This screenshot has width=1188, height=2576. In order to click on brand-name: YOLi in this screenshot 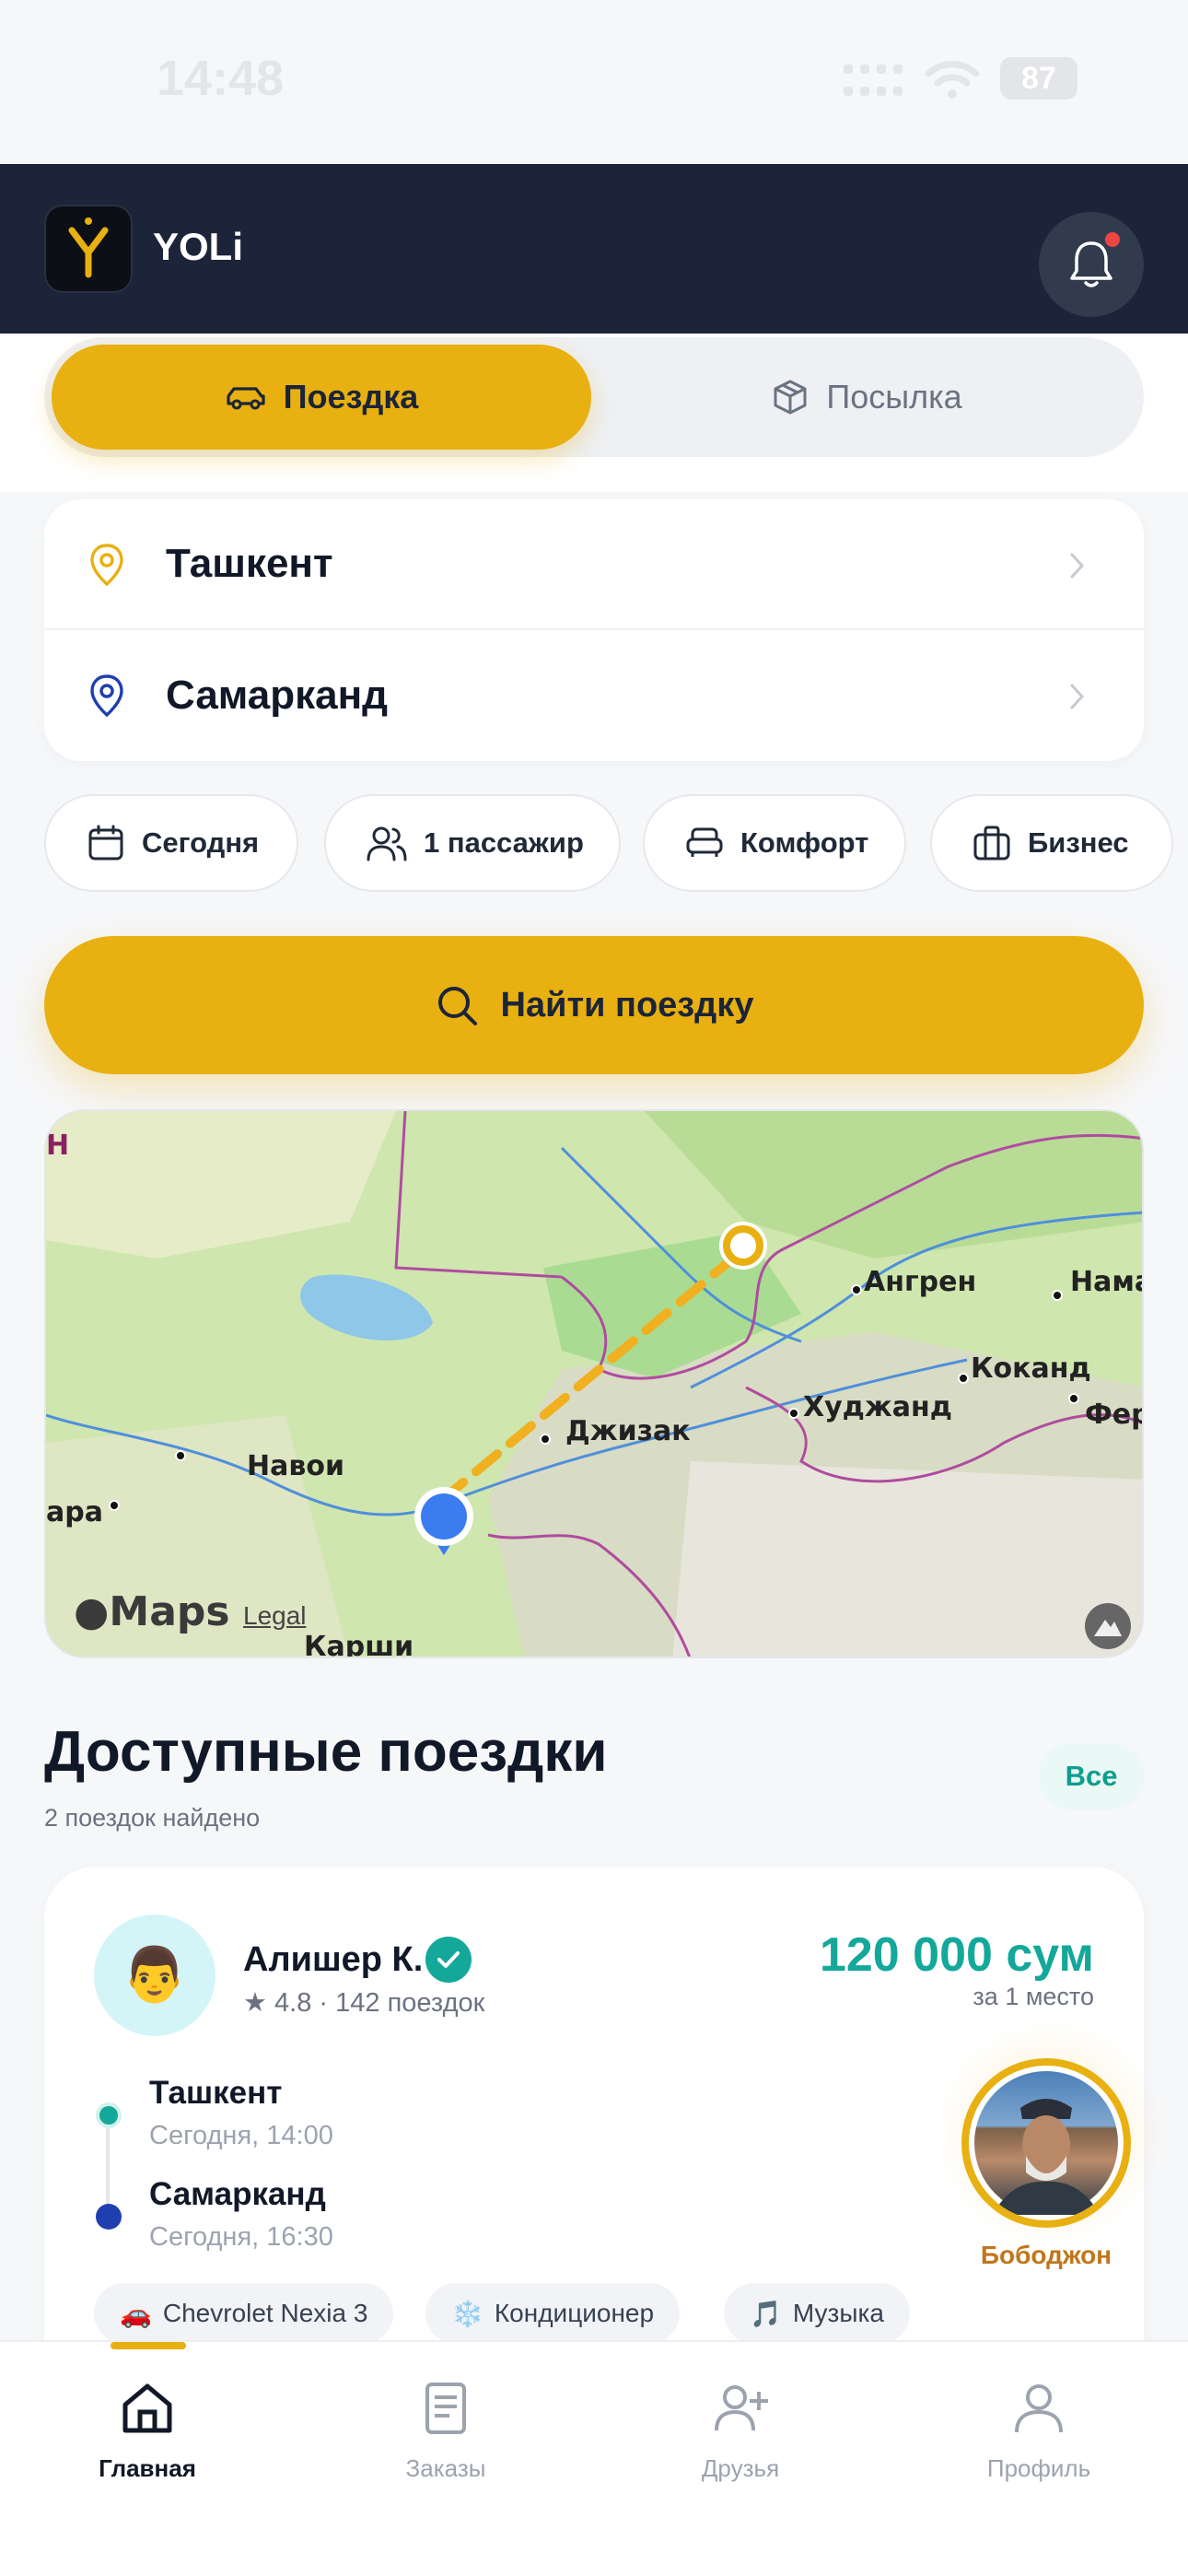, I will do `click(198, 246)`.